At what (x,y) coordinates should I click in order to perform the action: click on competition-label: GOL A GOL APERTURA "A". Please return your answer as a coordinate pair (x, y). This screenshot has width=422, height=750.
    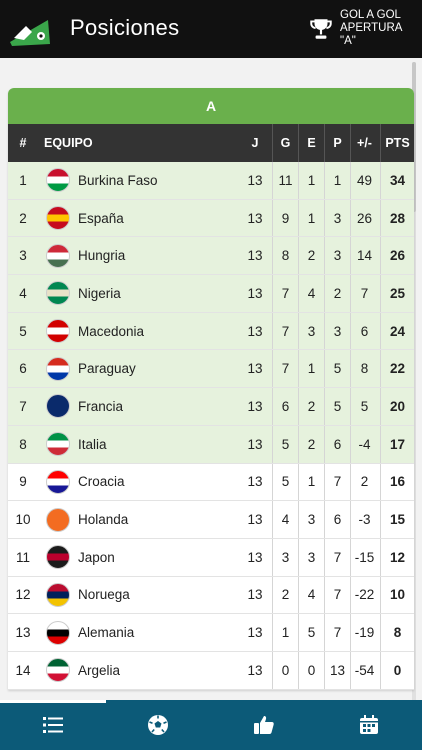
    Looking at the image, I should click on (380, 28).